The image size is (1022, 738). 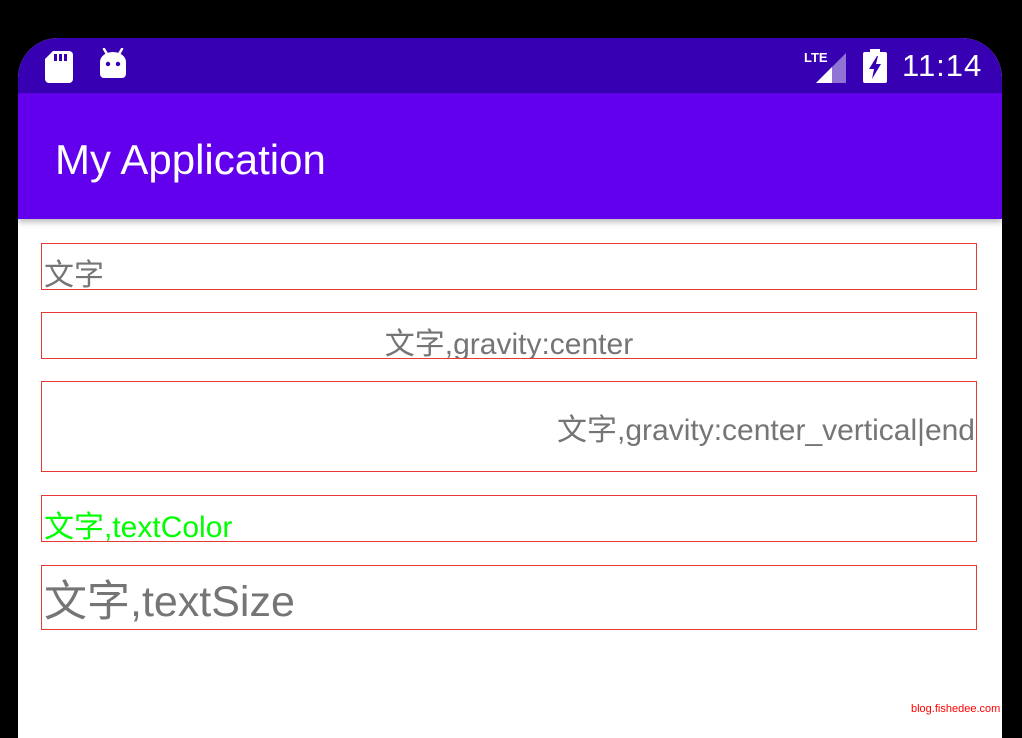 What do you see at coordinates (956, 709) in the screenshot?
I see `watermark: blog.fishedee.com` at bounding box center [956, 709].